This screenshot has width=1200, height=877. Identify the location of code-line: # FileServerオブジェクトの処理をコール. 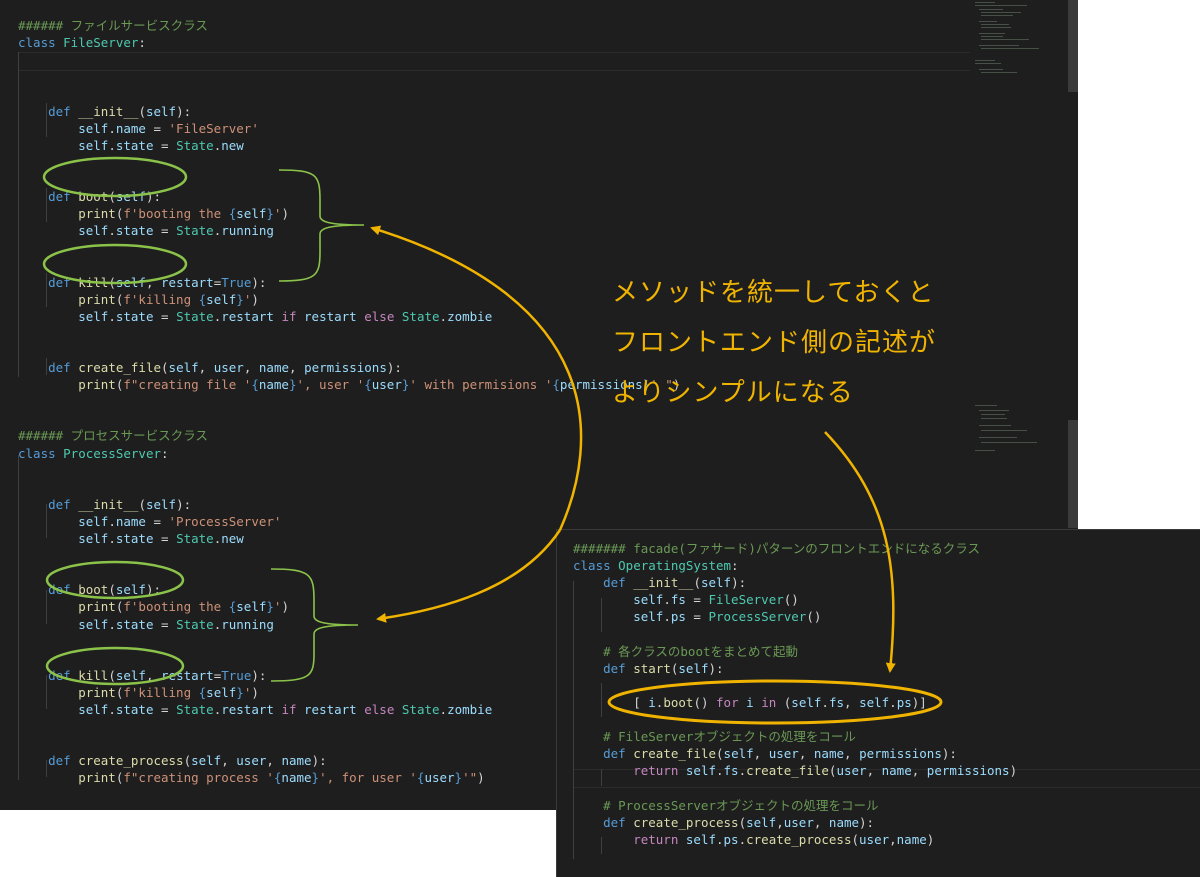
(714, 736).